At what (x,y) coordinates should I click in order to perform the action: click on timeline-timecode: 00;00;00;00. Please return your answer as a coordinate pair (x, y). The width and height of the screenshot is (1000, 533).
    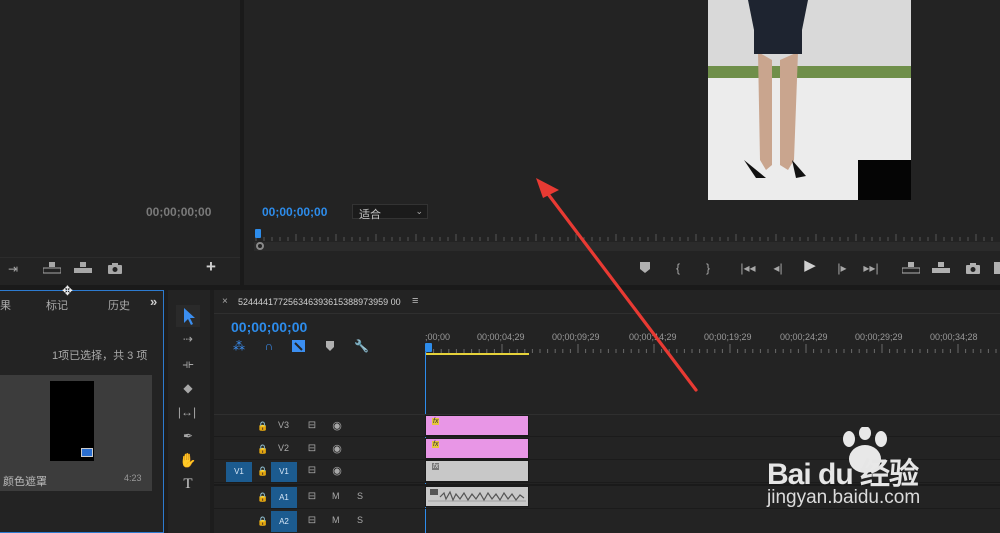
    Looking at the image, I should click on (269, 327).